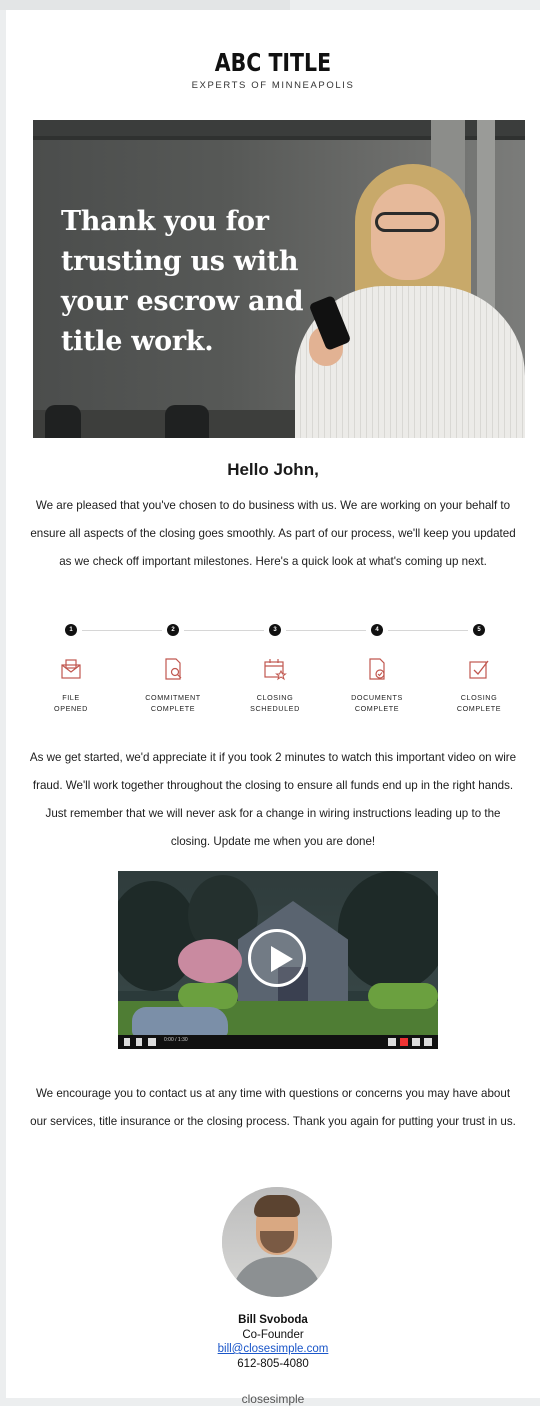 Image resolution: width=540 pixels, height=1406 pixels. What do you see at coordinates (479, 630) in the screenshot?
I see `step-number: 5` at bounding box center [479, 630].